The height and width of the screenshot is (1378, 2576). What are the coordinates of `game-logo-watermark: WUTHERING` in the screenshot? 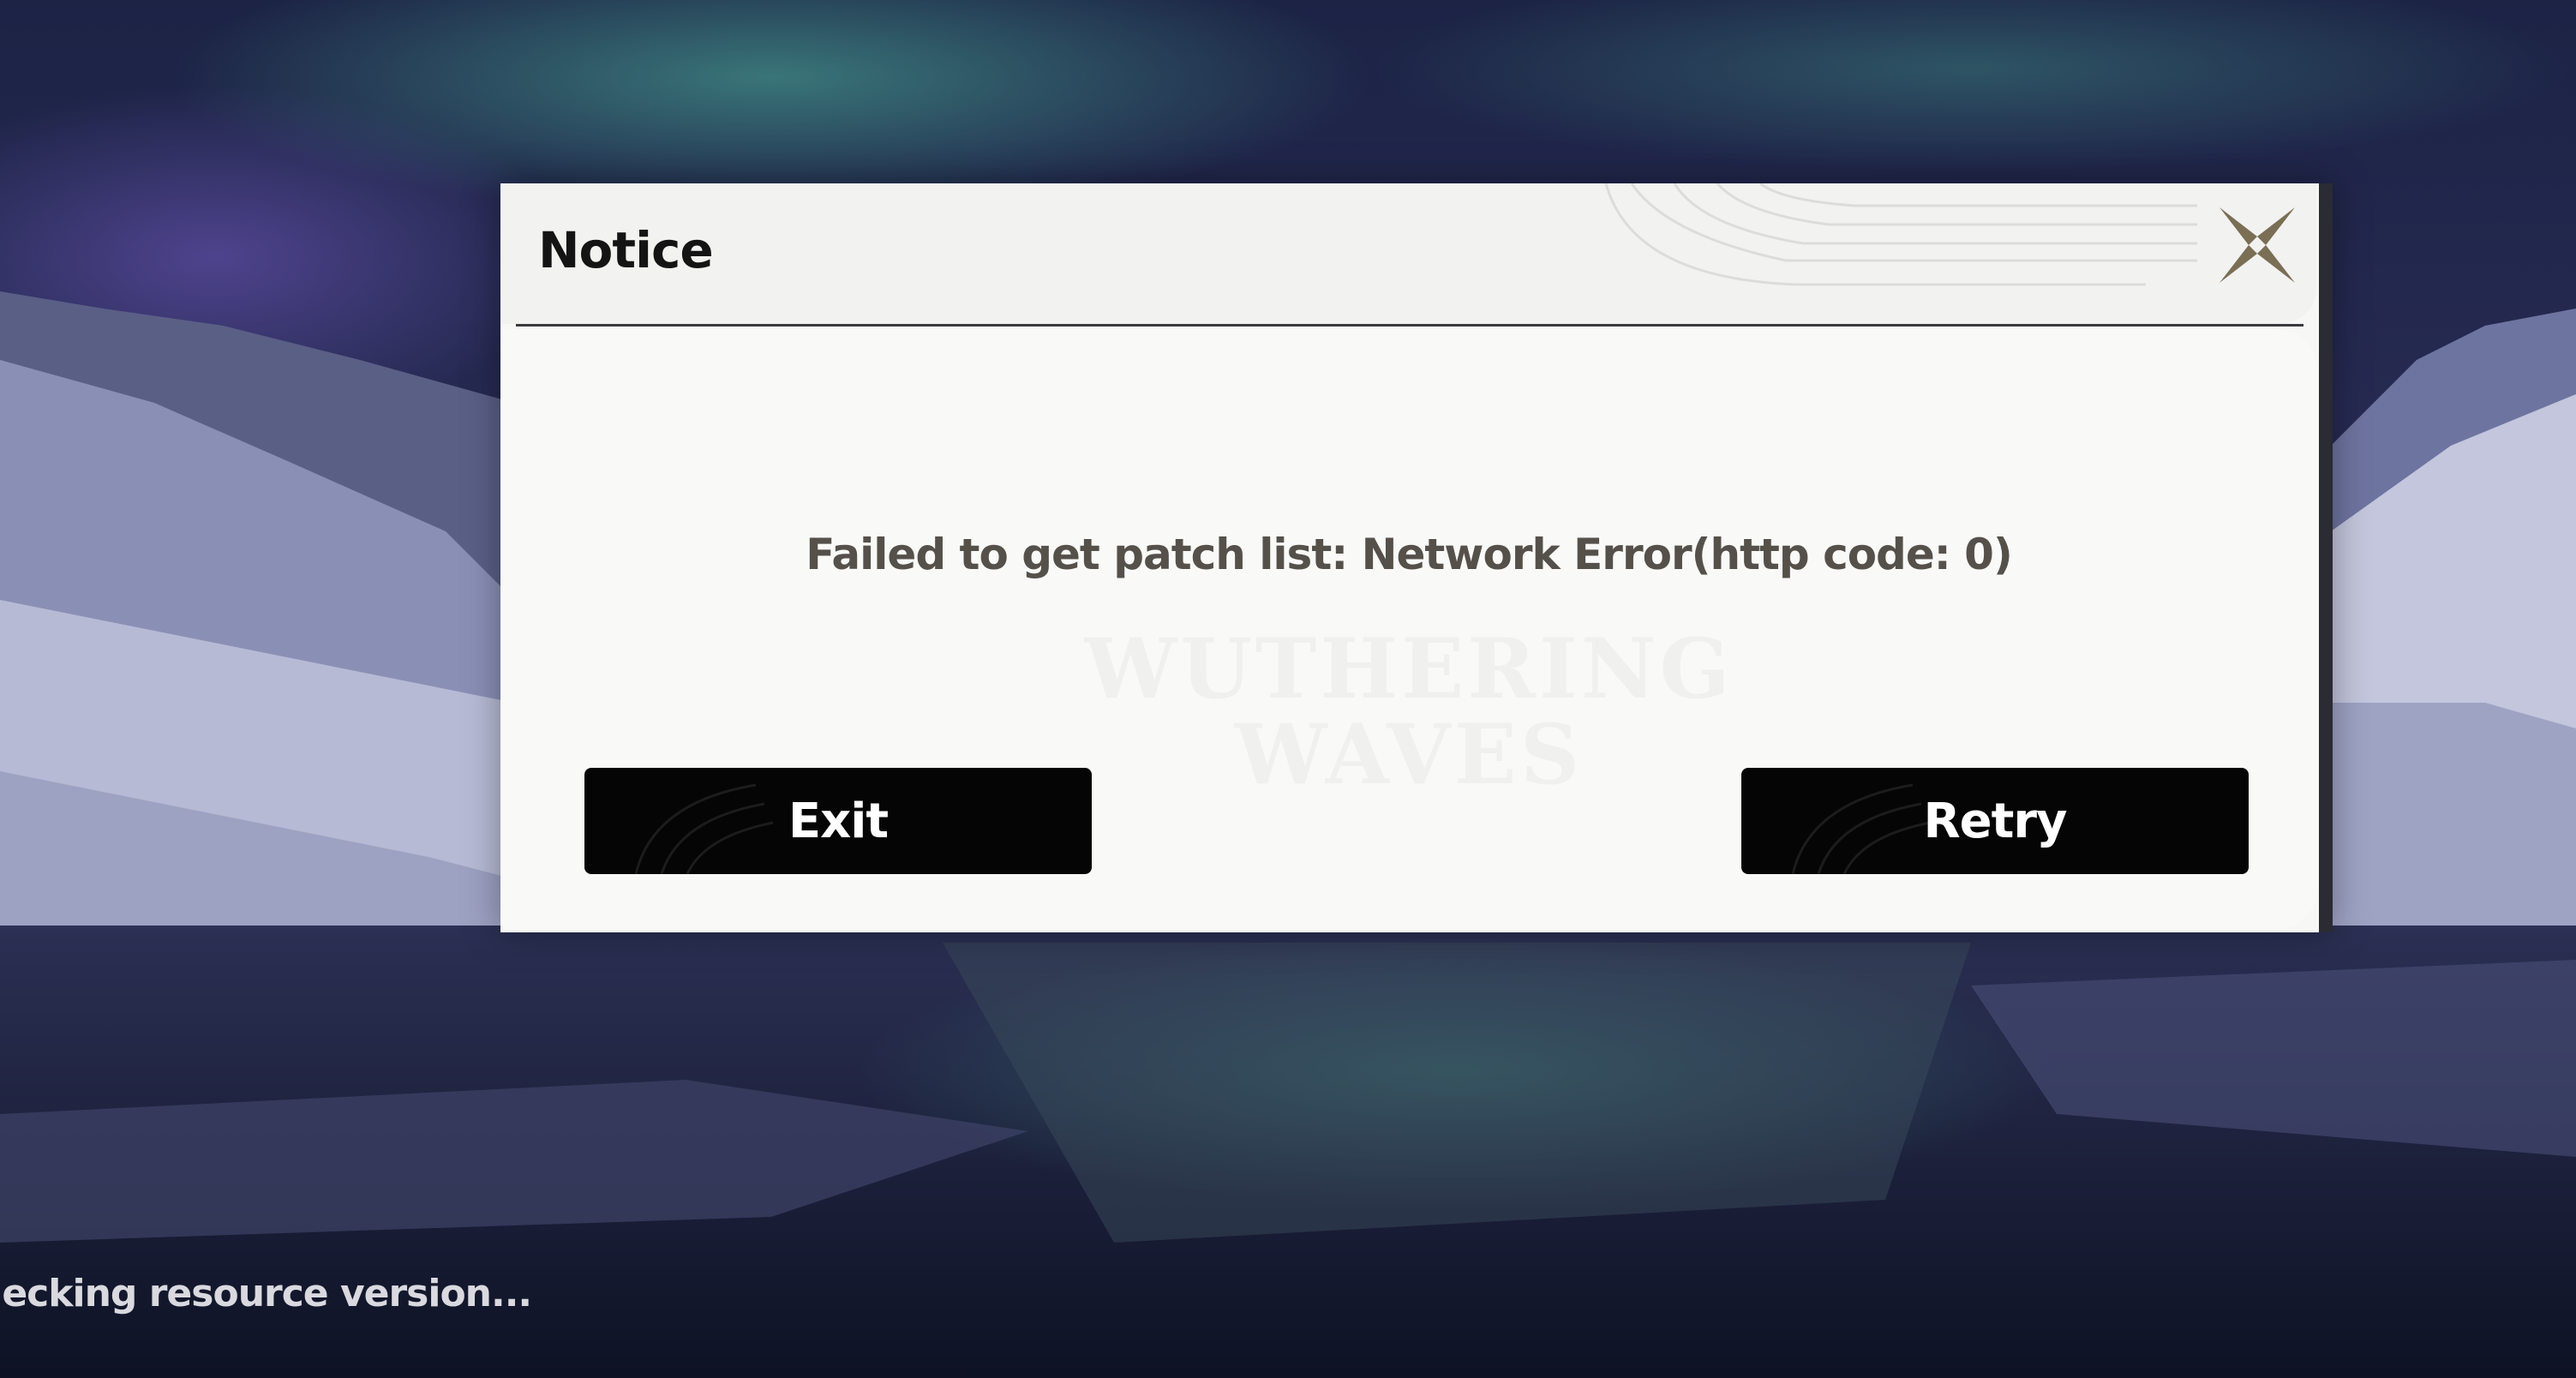 It's located at (1408, 668).